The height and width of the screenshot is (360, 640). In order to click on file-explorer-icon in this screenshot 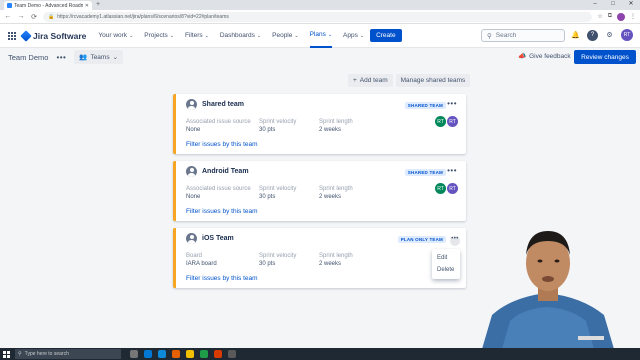, I will do `click(190, 354)`.